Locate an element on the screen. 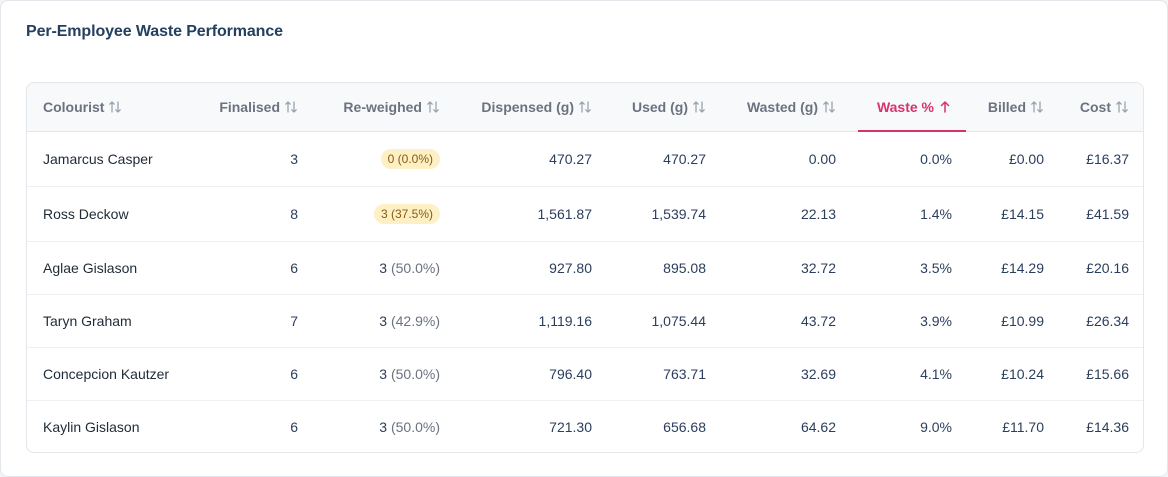 This screenshot has height=477, width=1168. cell-colourist: Kaylin Gislason is located at coordinates (91, 426).